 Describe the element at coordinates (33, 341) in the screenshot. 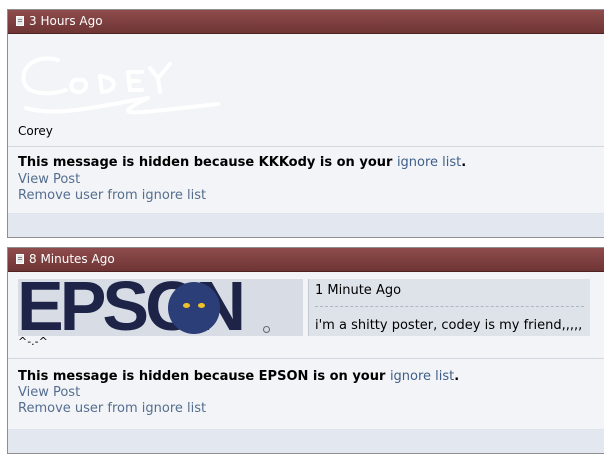

I see `avatar-caption: ^-.-^` at that location.